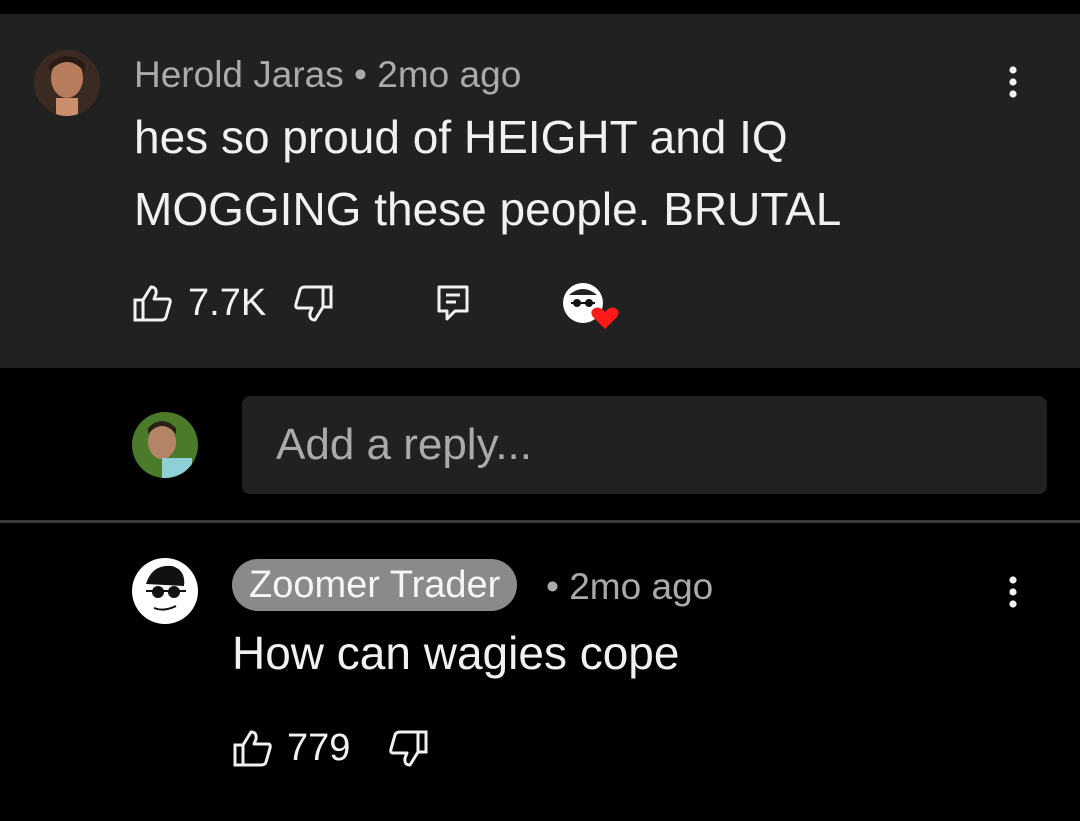 The width and height of the screenshot is (1080, 821). What do you see at coordinates (67, 83) in the screenshot?
I see `commenter-avatar` at bounding box center [67, 83].